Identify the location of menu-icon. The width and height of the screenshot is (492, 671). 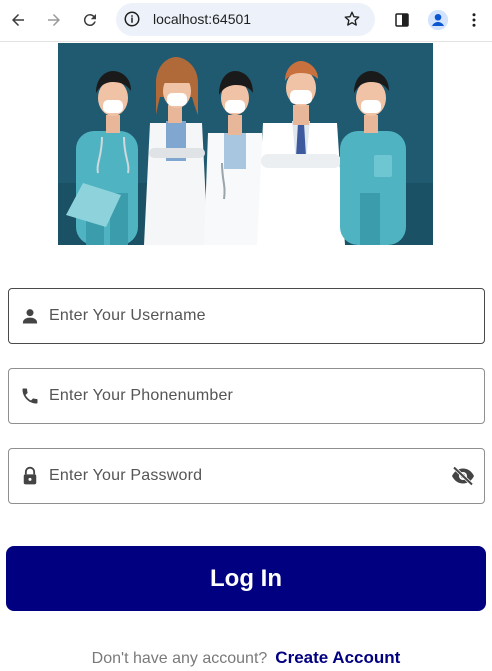
(474, 20).